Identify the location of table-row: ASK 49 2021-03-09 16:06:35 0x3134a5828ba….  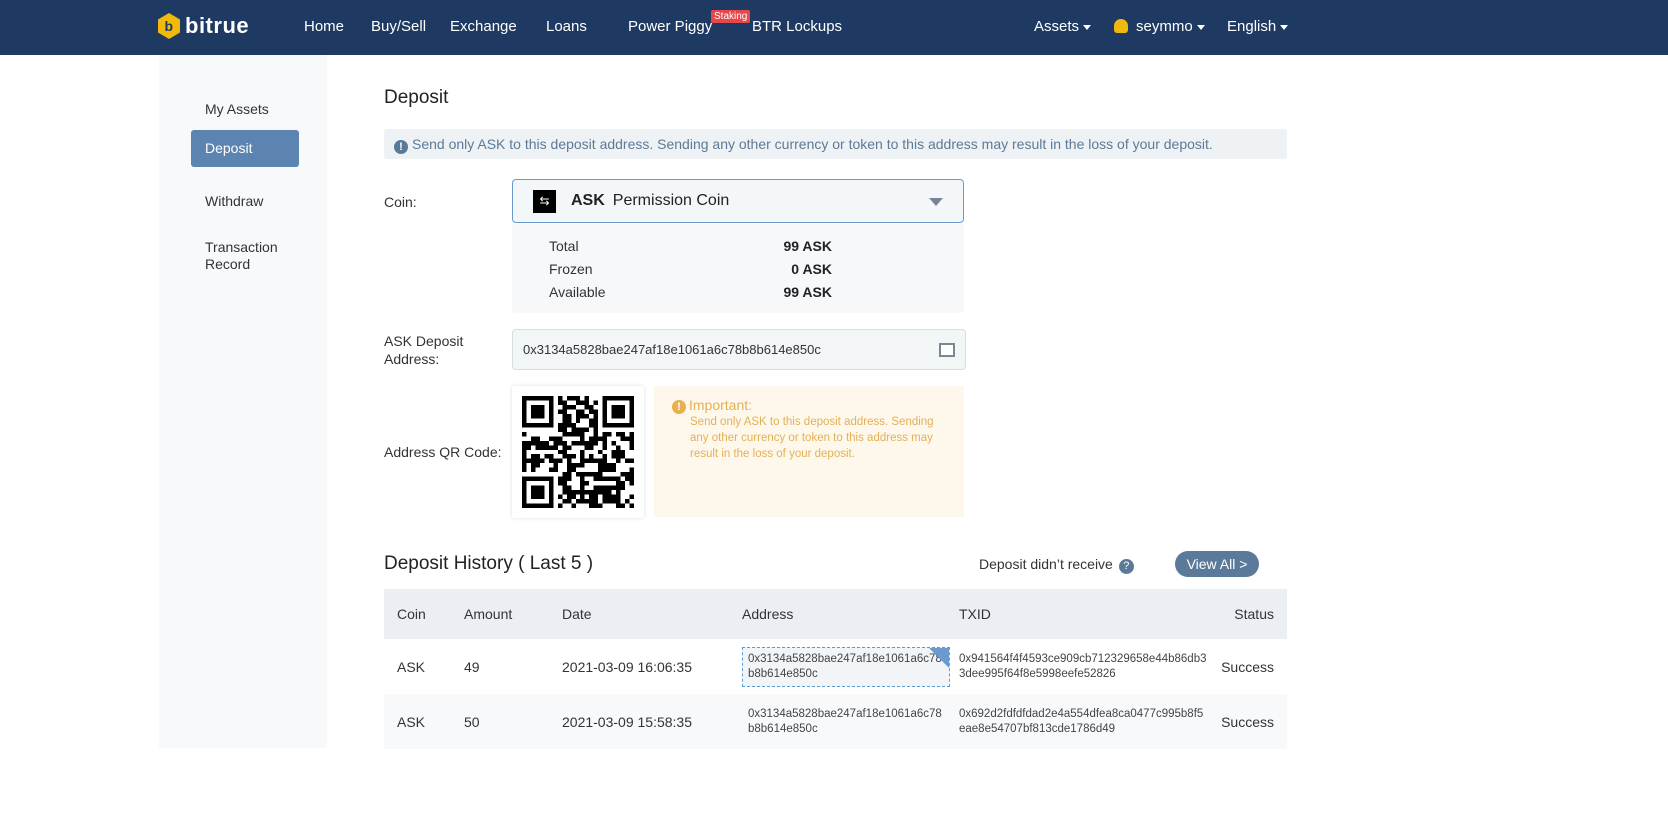
(835, 666).